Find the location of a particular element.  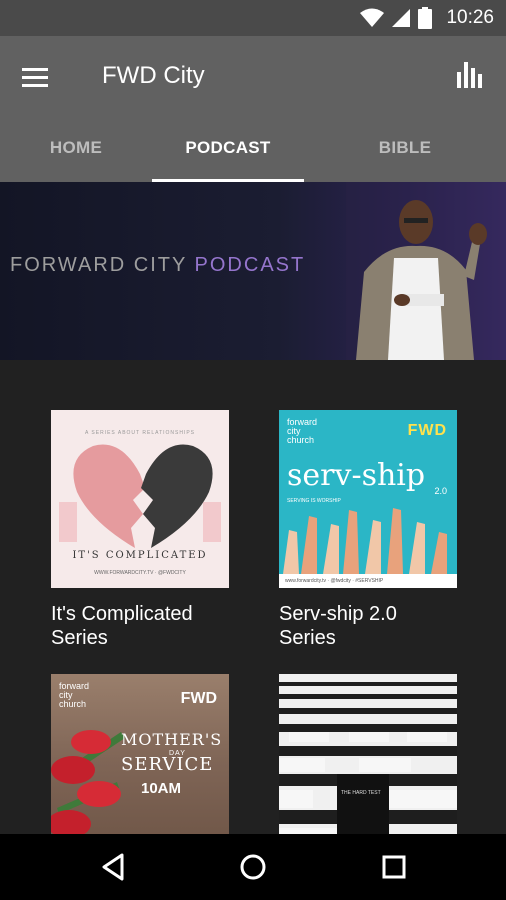

cell-signal-icon is located at coordinates (401, 18).